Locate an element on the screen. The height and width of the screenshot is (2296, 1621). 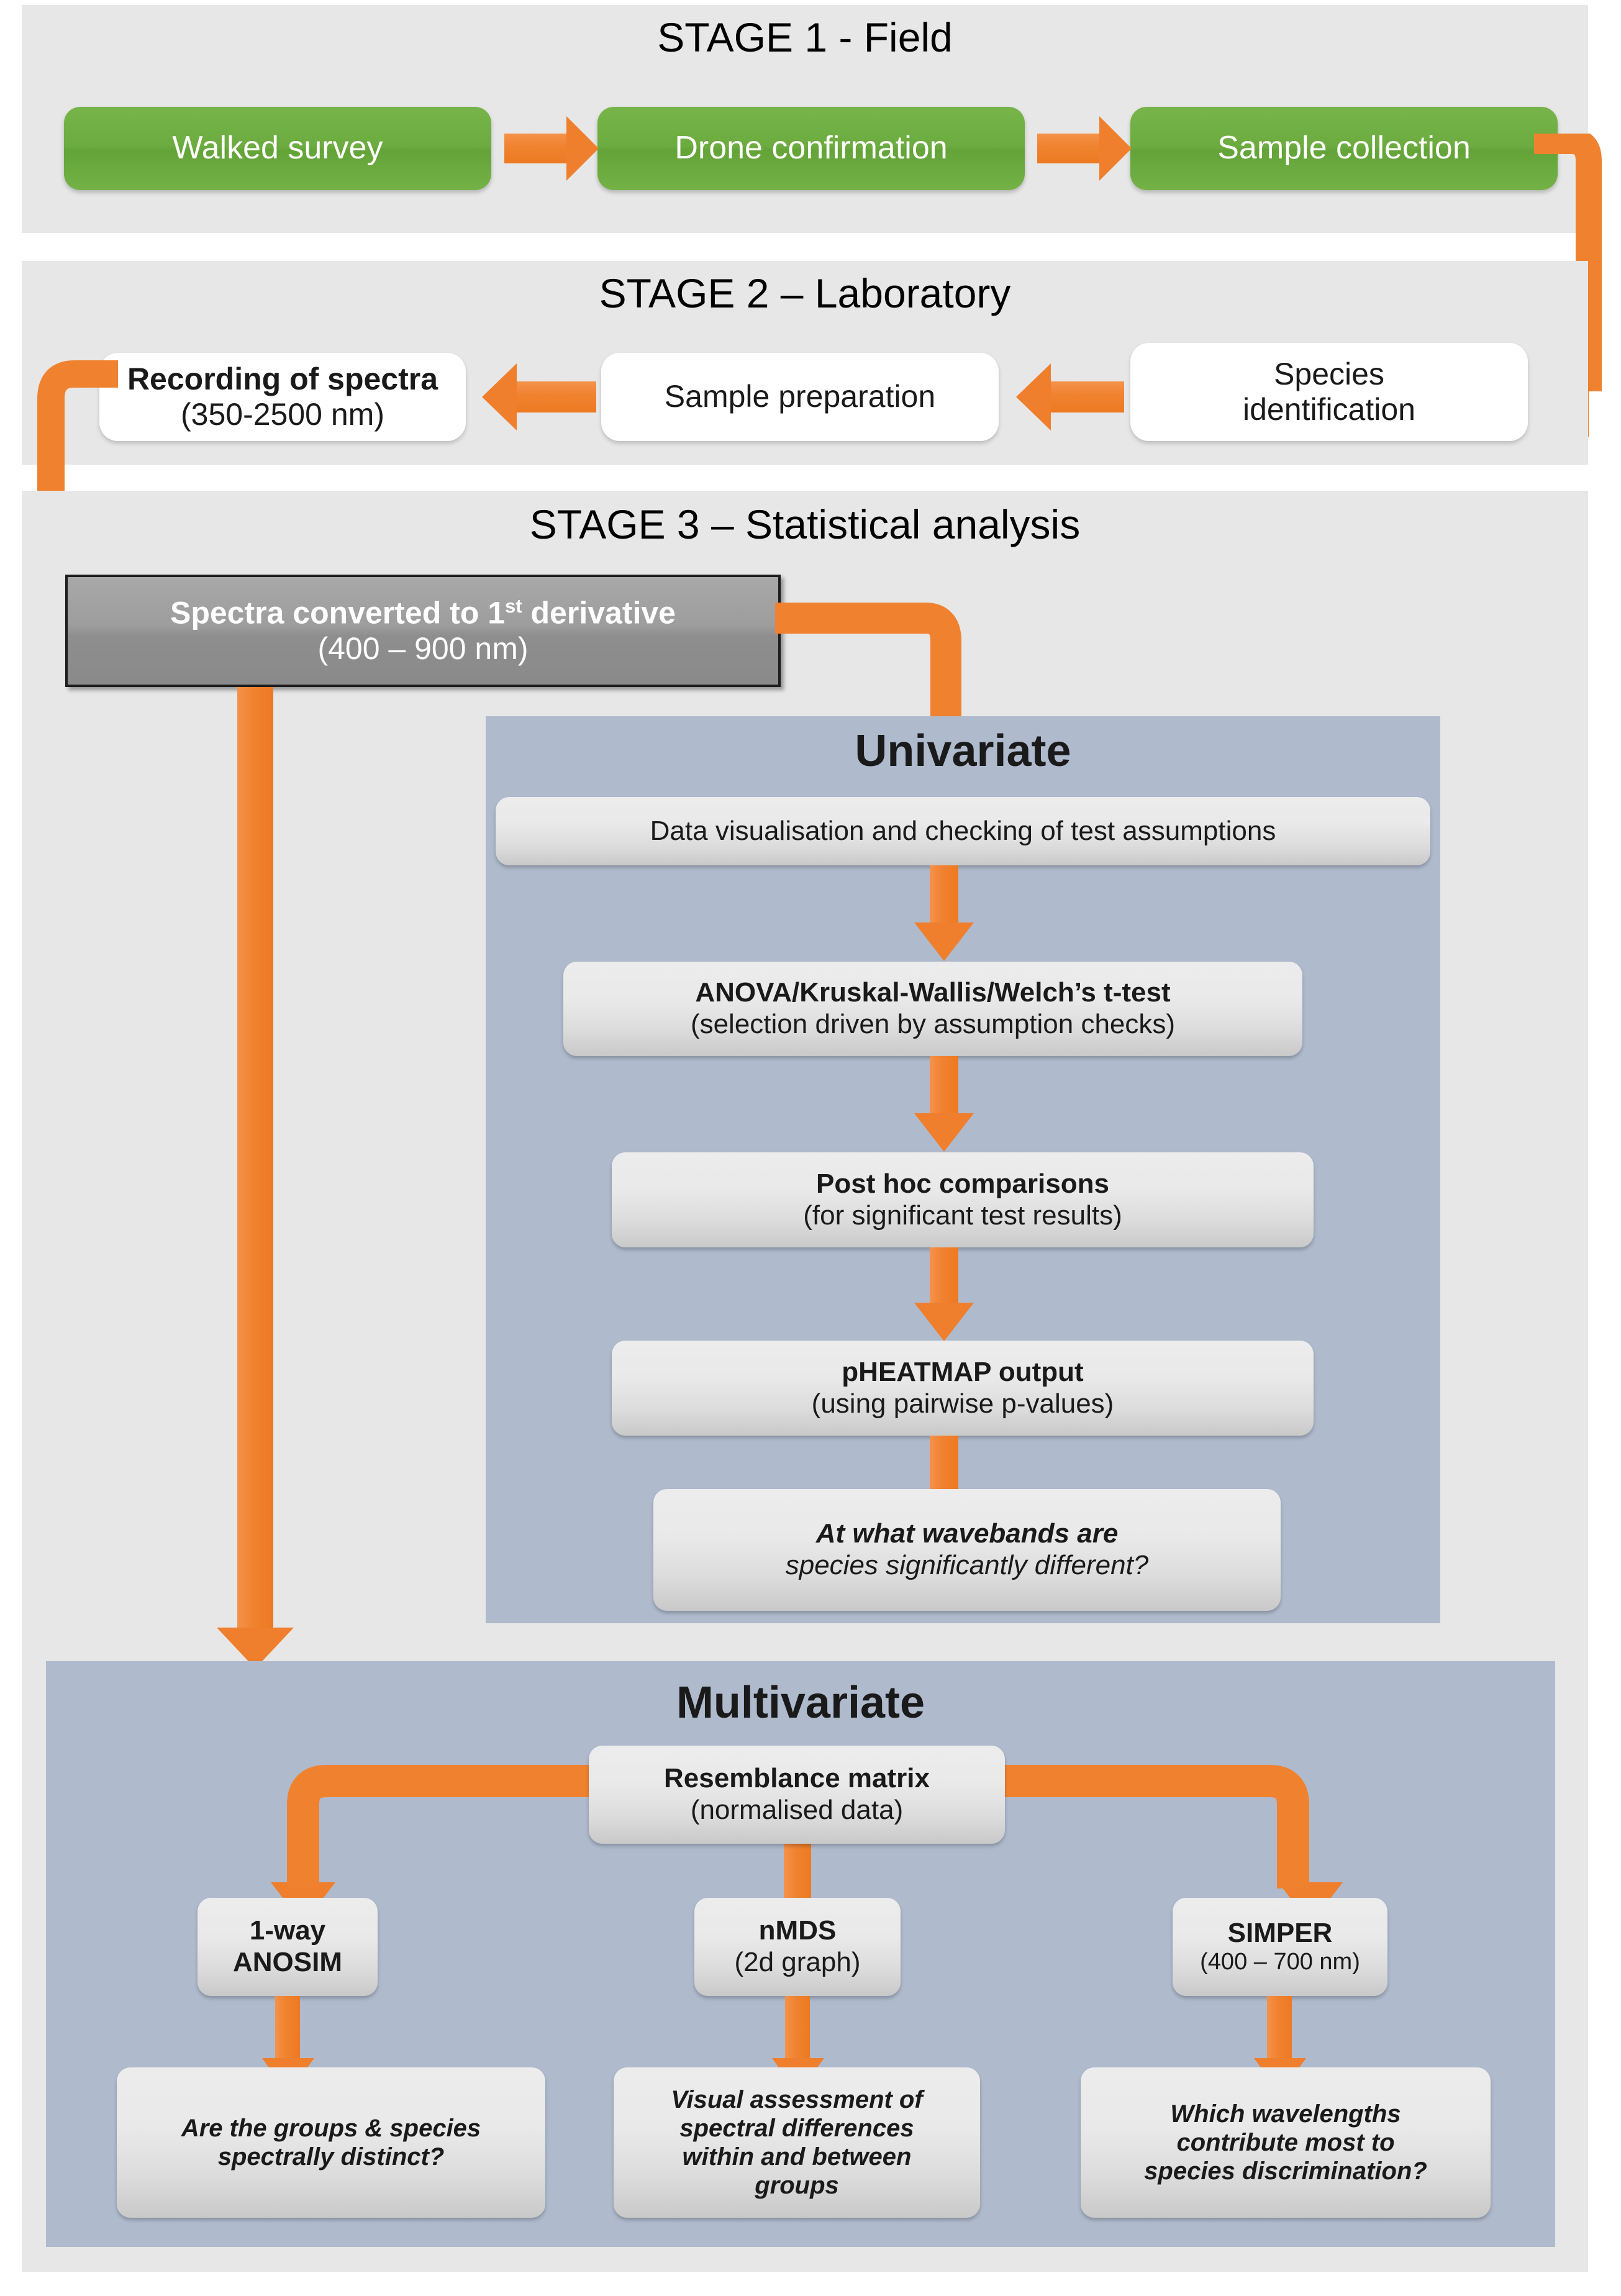
arrow-resemblance-to-anosim is located at coordinates (459, 1829).